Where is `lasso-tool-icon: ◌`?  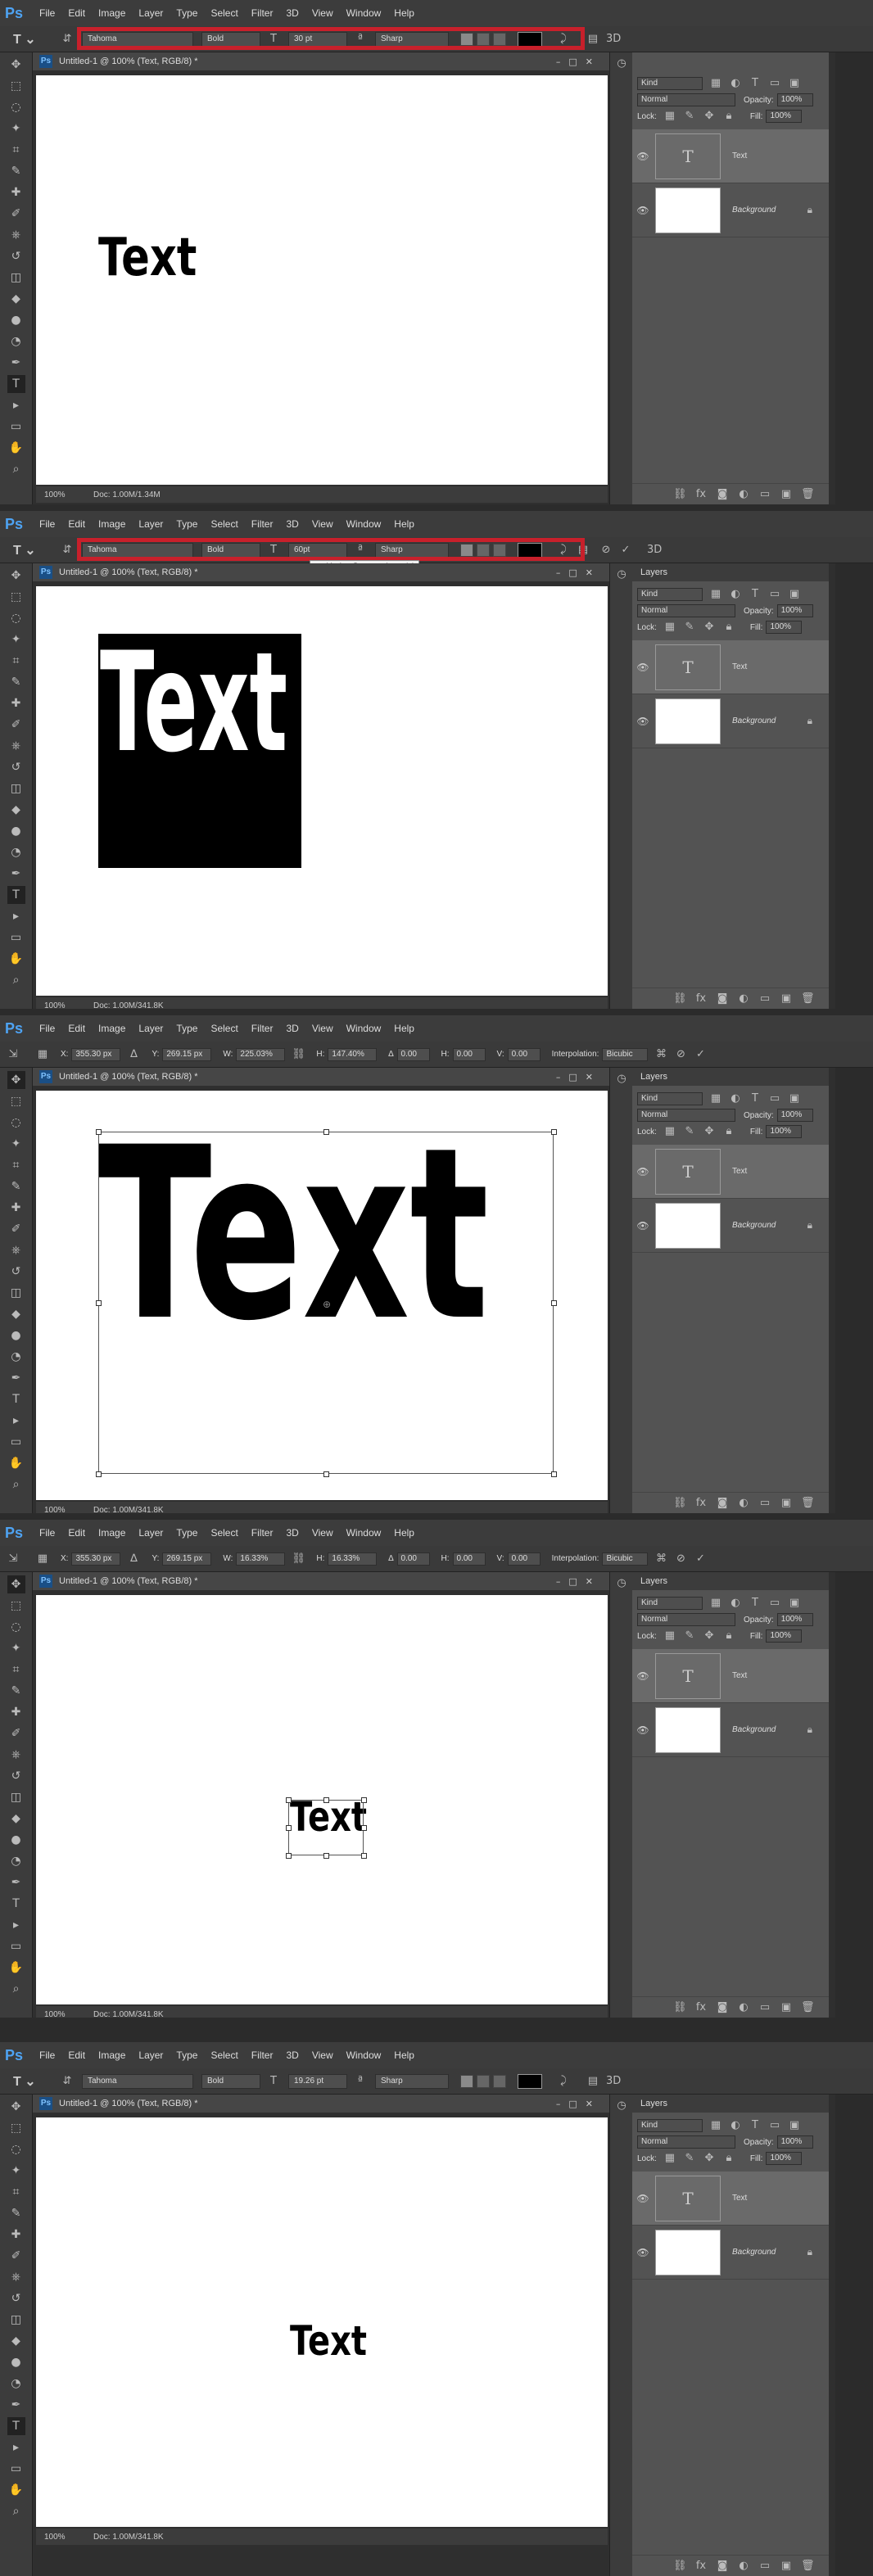
lasso-tool-icon: ◌ is located at coordinates (16, 1627).